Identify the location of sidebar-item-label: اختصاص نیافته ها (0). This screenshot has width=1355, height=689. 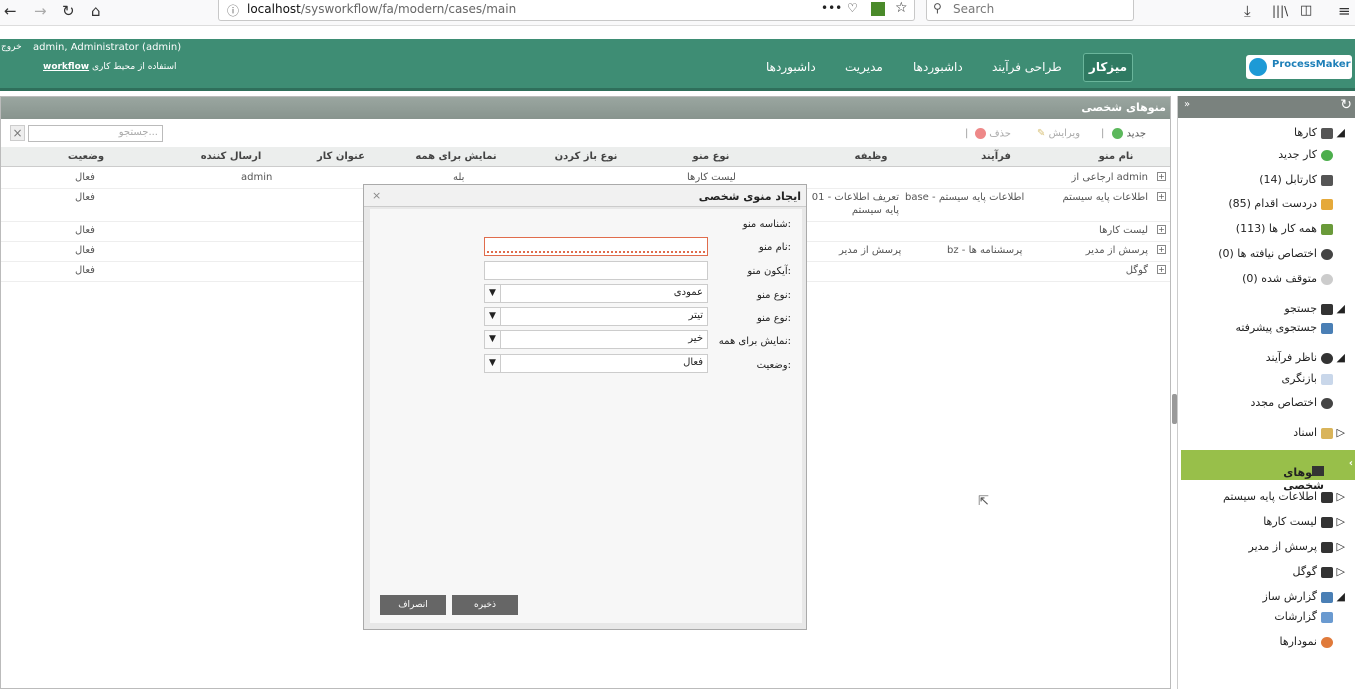
(1267, 253).